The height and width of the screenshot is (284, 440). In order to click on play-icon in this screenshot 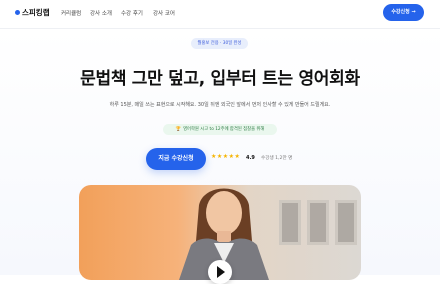, I will do `click(221, 272)`.